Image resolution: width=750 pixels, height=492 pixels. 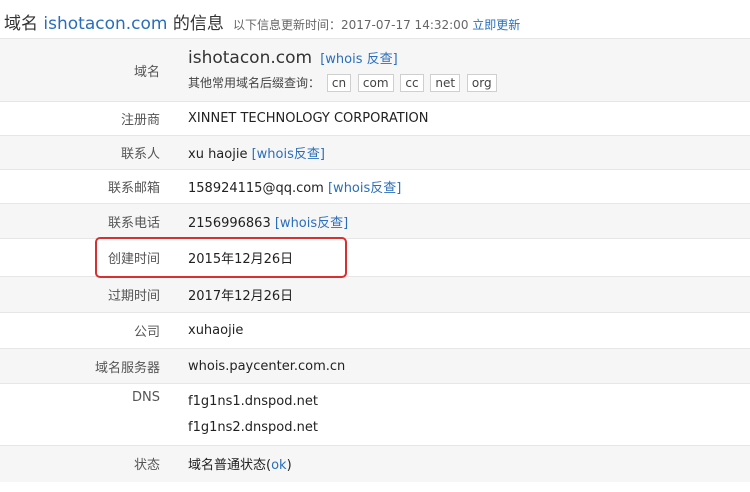 I want to click on updated-label: 以下信息更新时间：, so click(x=286, y=25).